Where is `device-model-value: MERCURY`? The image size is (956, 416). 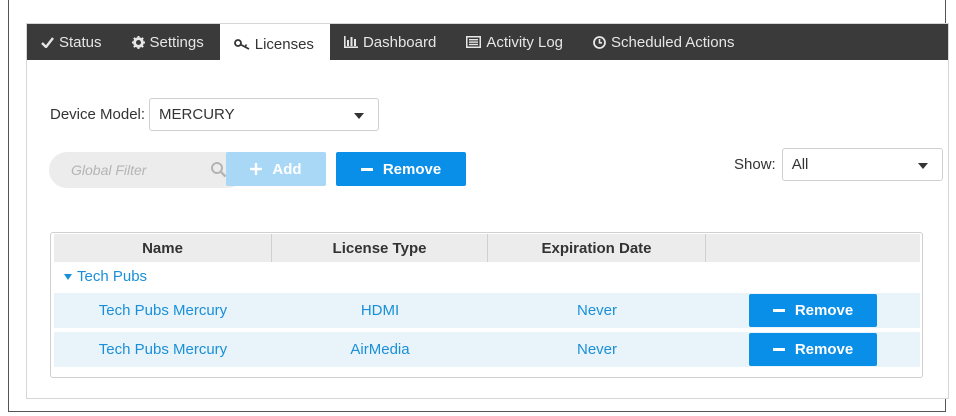 device-model-value: MERCURY is located at coordinates (197, 114).